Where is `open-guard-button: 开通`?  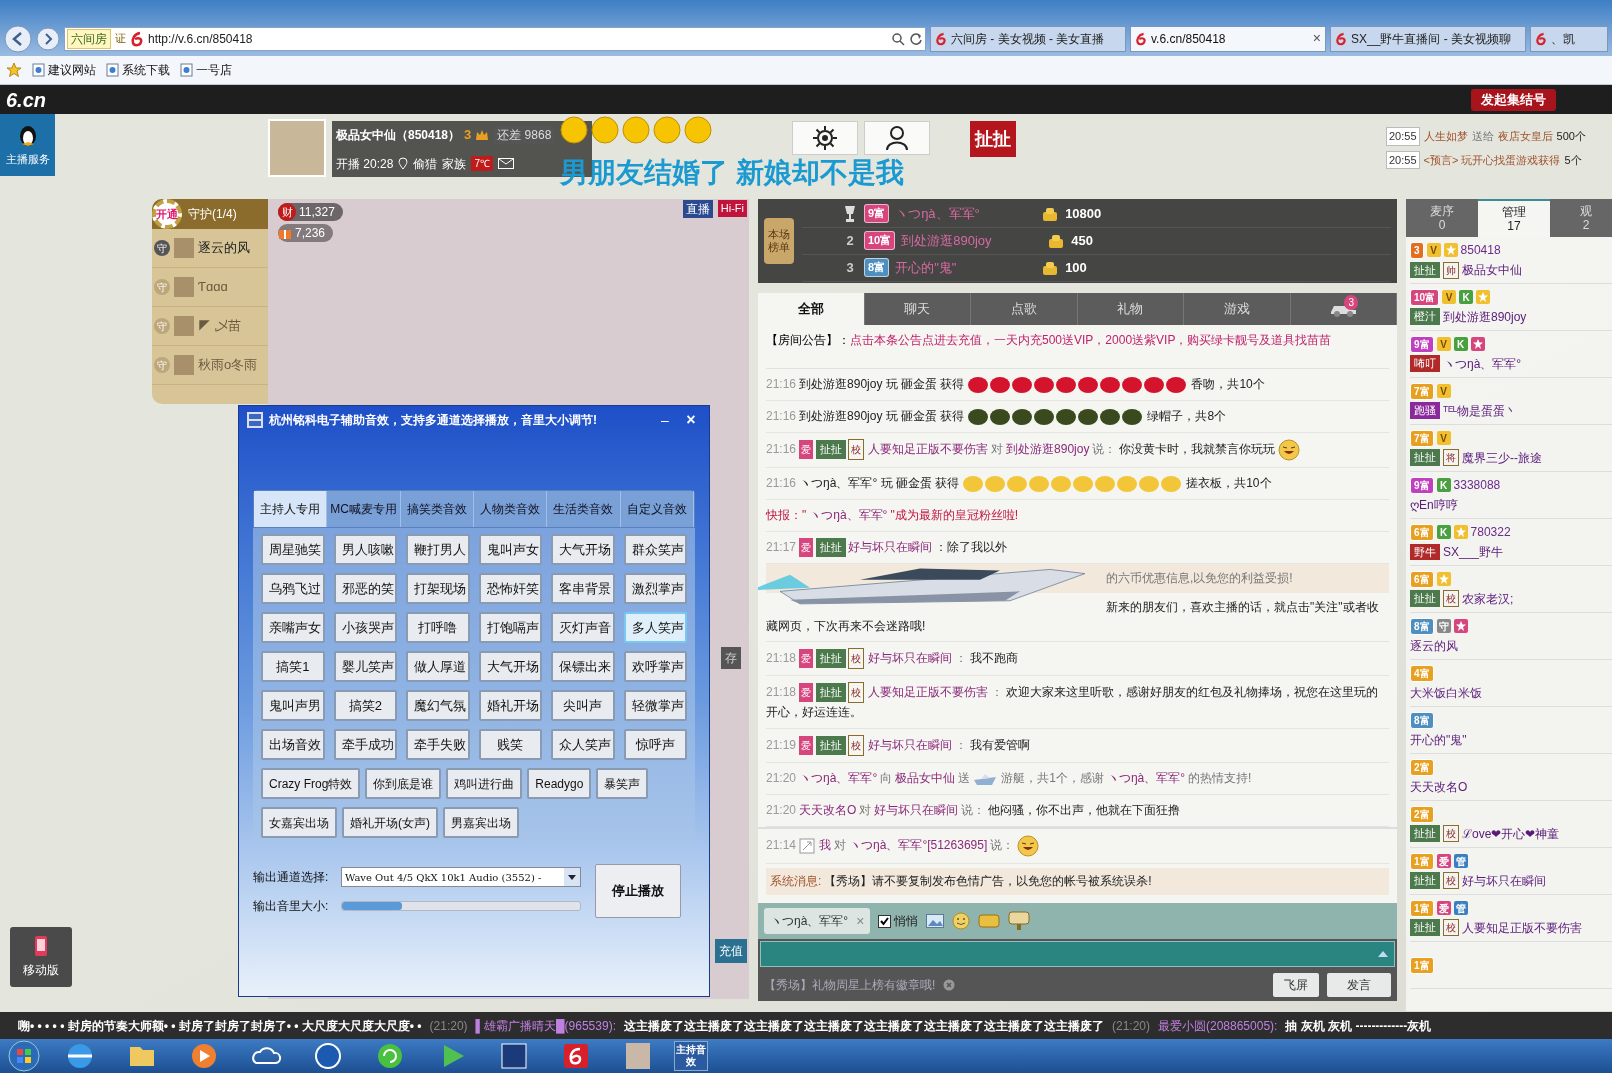 open-guard-button: 开通 is located at coordinates (167, 214).